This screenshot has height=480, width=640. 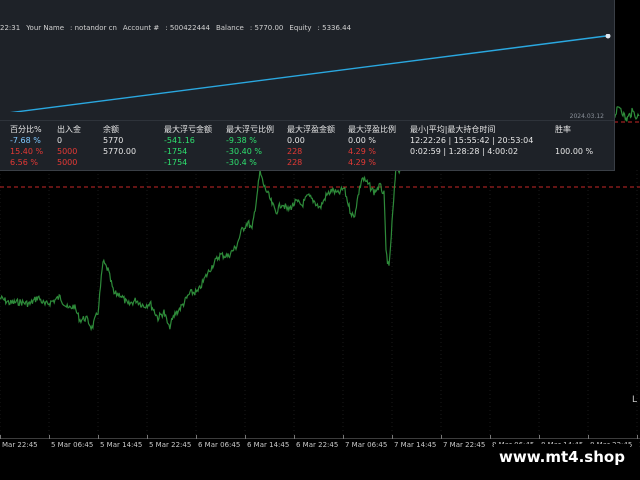 I want to click on time-axis-label: 7 Mar 06:45, so click(x=366, y=445).